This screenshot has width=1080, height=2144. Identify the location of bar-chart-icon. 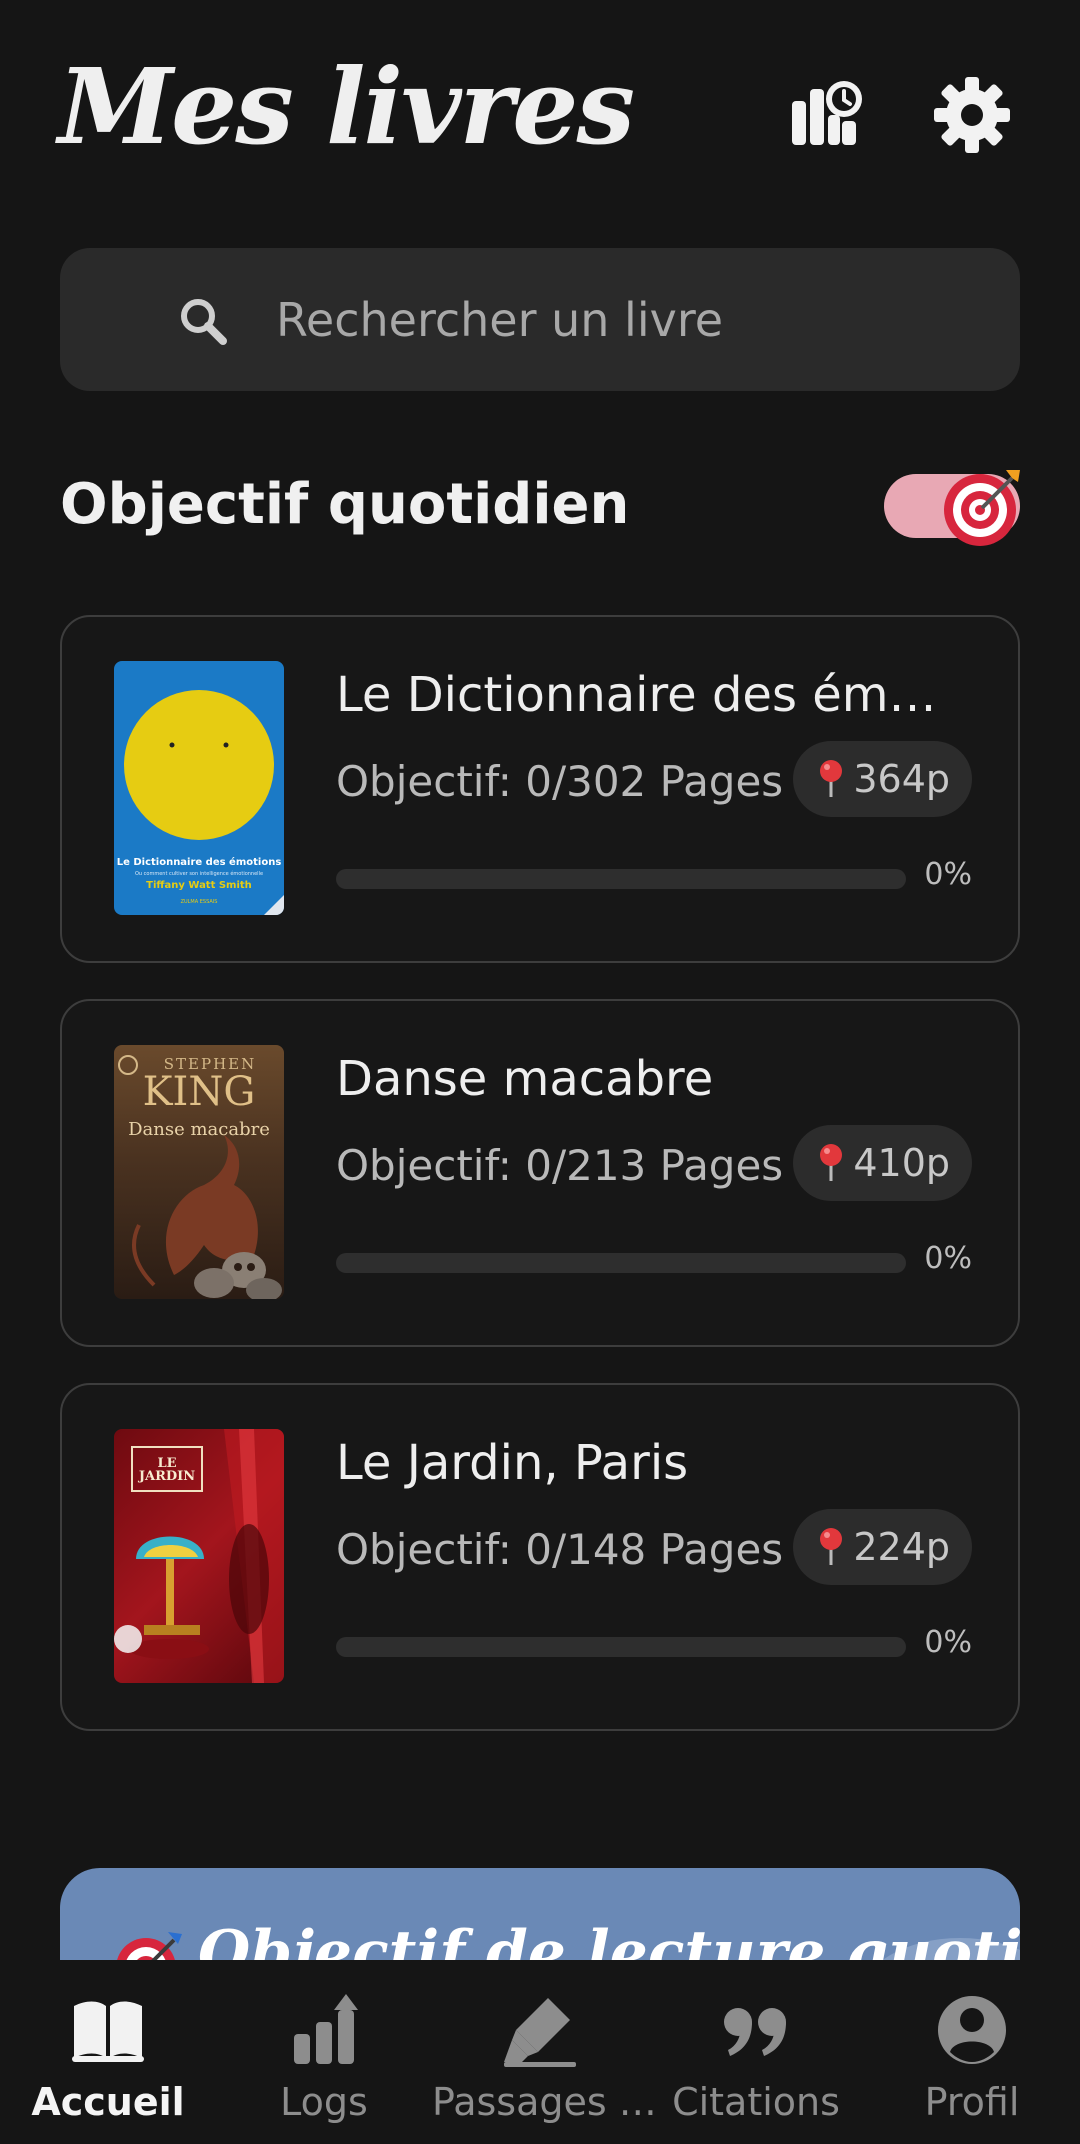
(326, 2029).